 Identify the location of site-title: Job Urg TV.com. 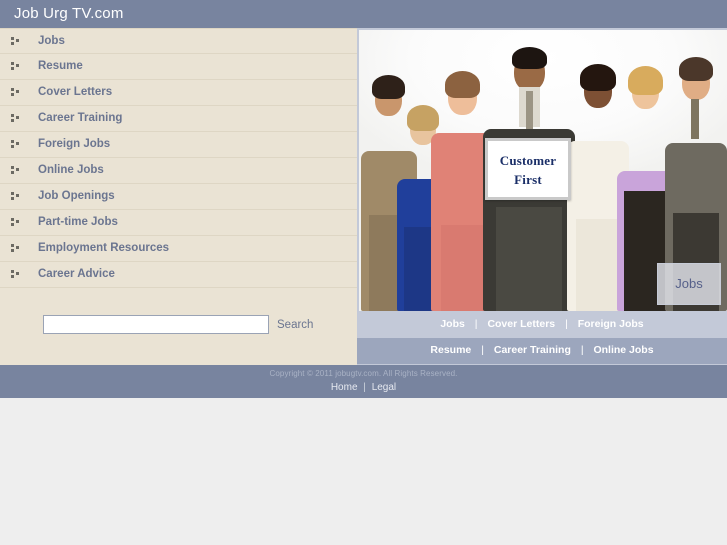
(69, 13).